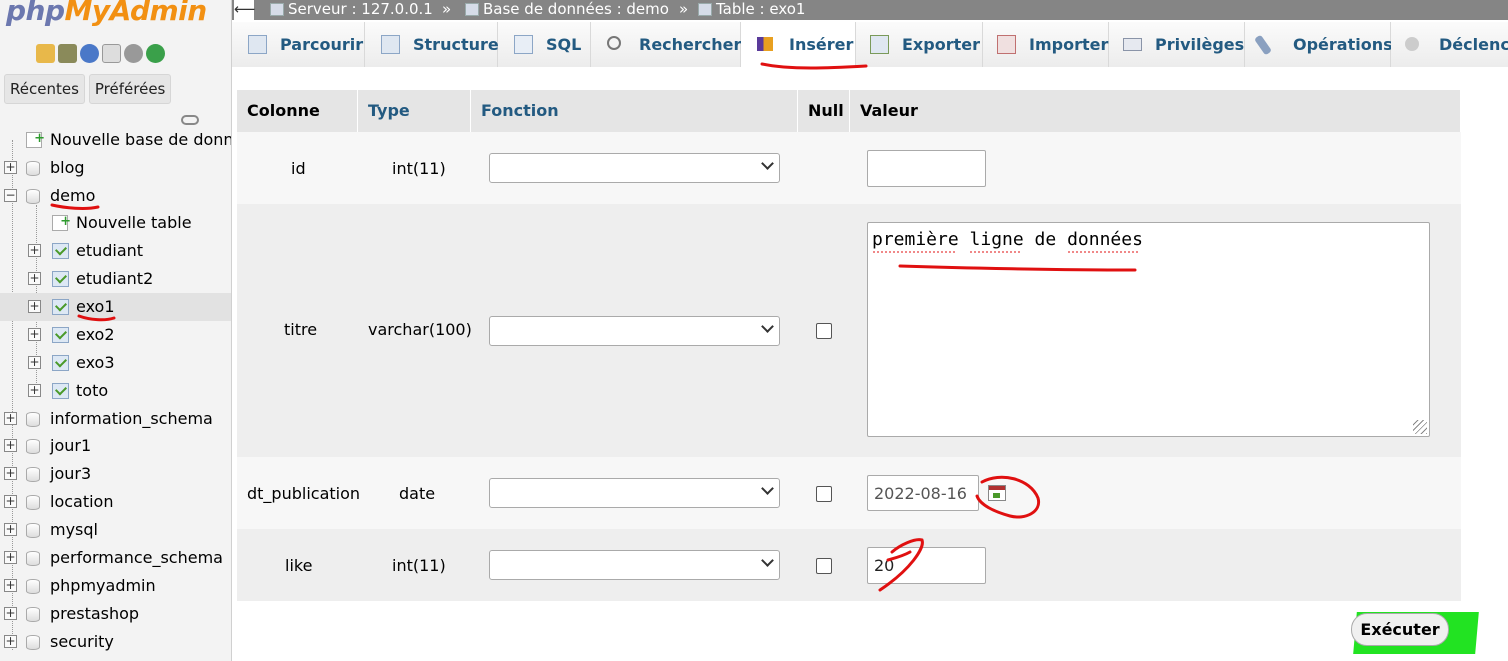 This screenshot has width=1508, height=661. I want to click on table-name: exo2, so click(95, 335).